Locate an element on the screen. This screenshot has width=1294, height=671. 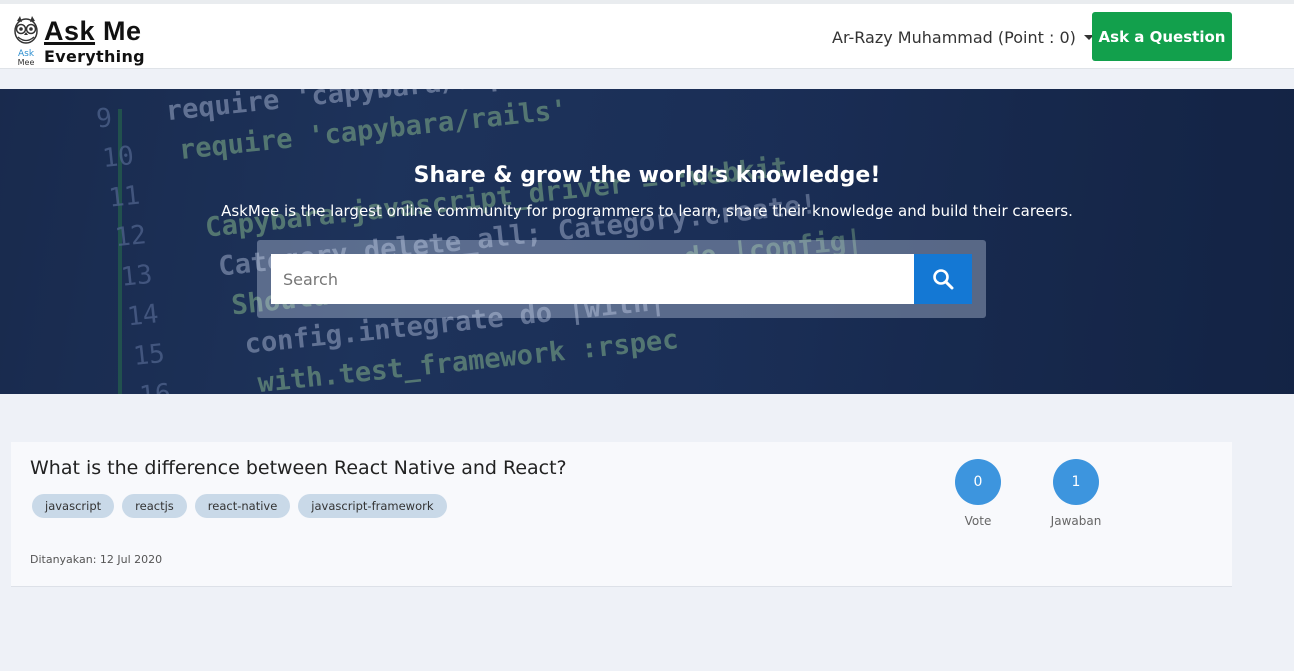
ask-question-button: Ask a Question is located at coordinates (1162, 36).